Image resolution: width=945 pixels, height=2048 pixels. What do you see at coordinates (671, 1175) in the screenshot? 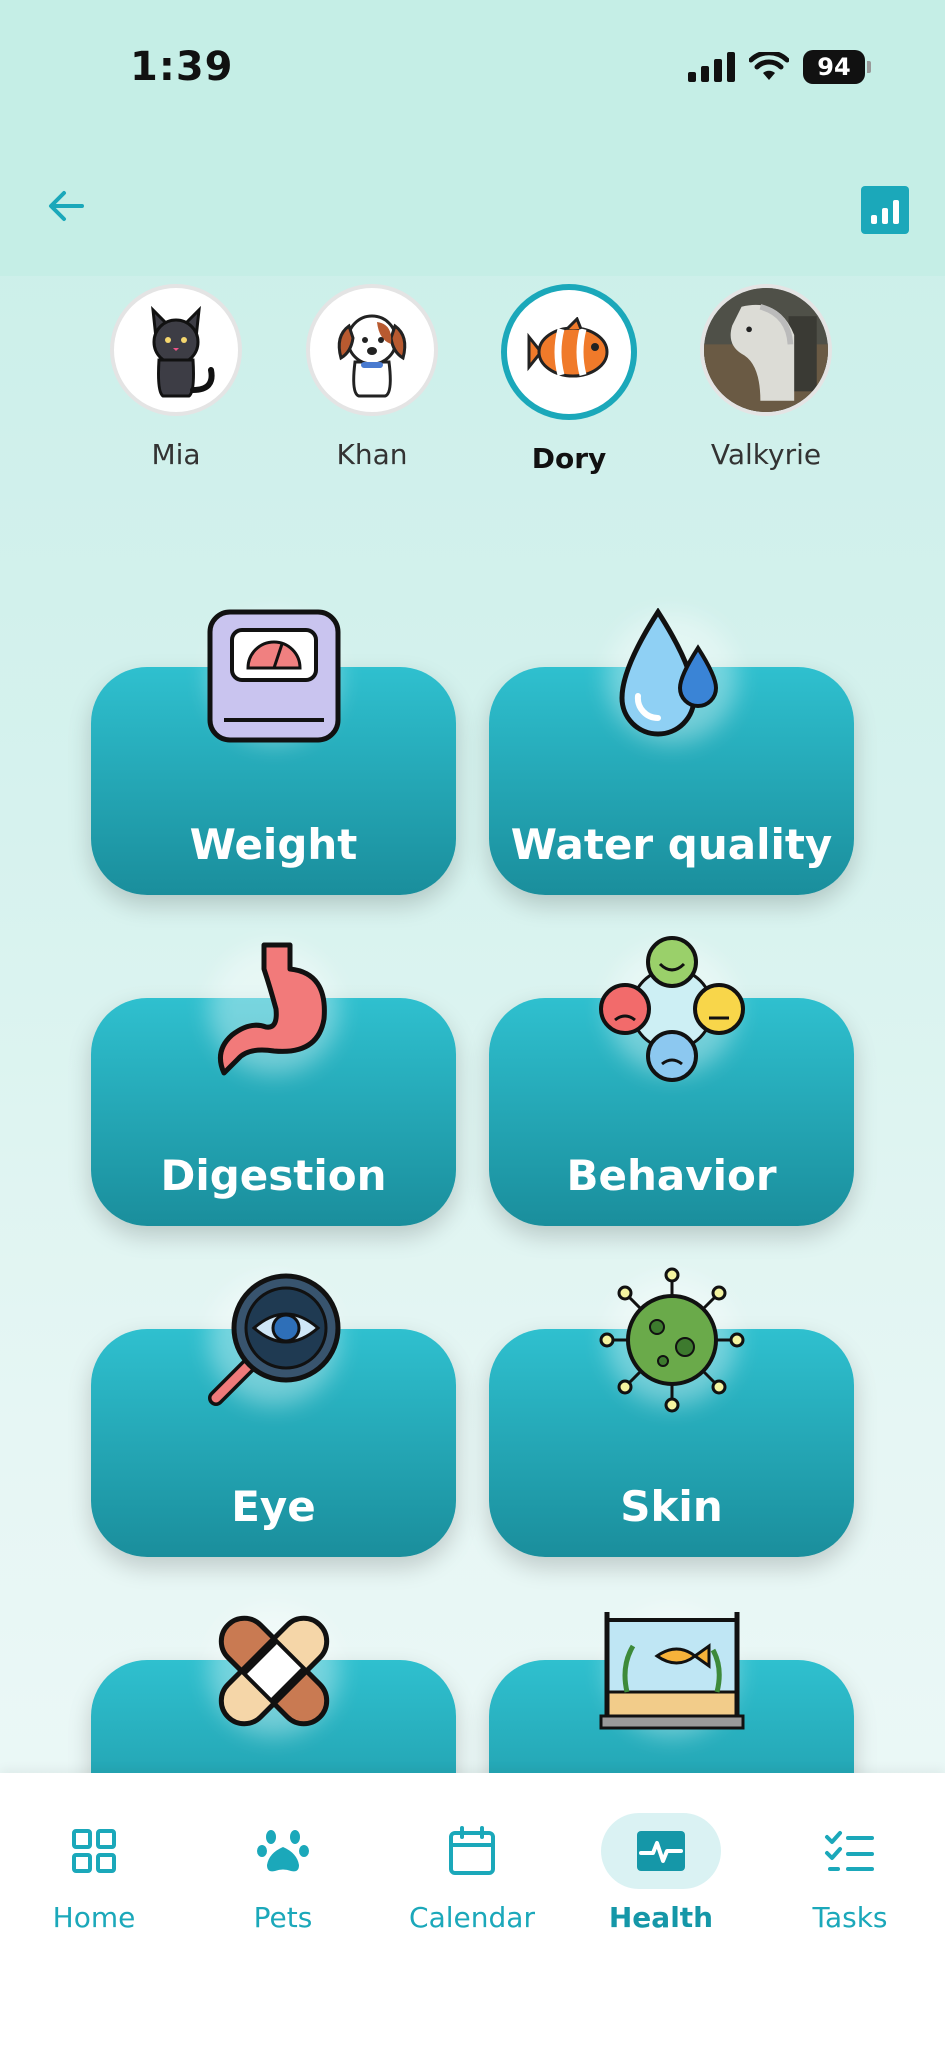
I see `category-label: Behavior` at bounding box center [671, 1175].